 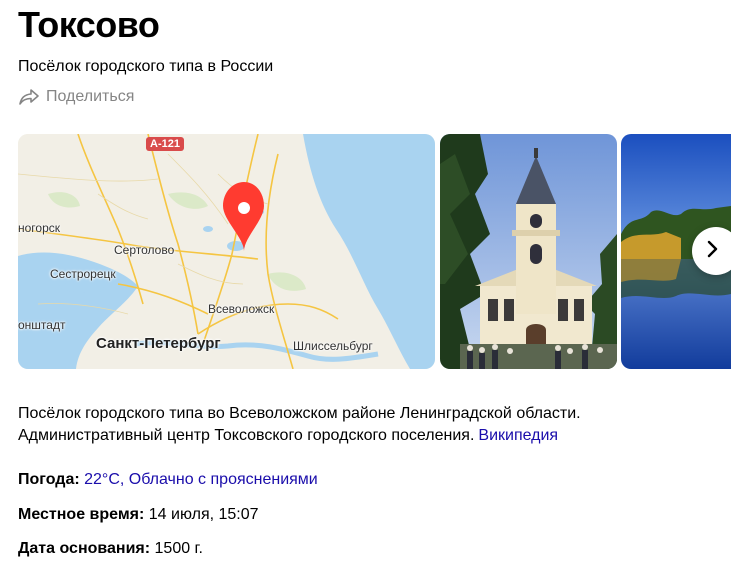 What do you see at coordinates (178, 548) in the screenshot?
I see `founded-value: 1500 г.` at bounding box center [178, 548].